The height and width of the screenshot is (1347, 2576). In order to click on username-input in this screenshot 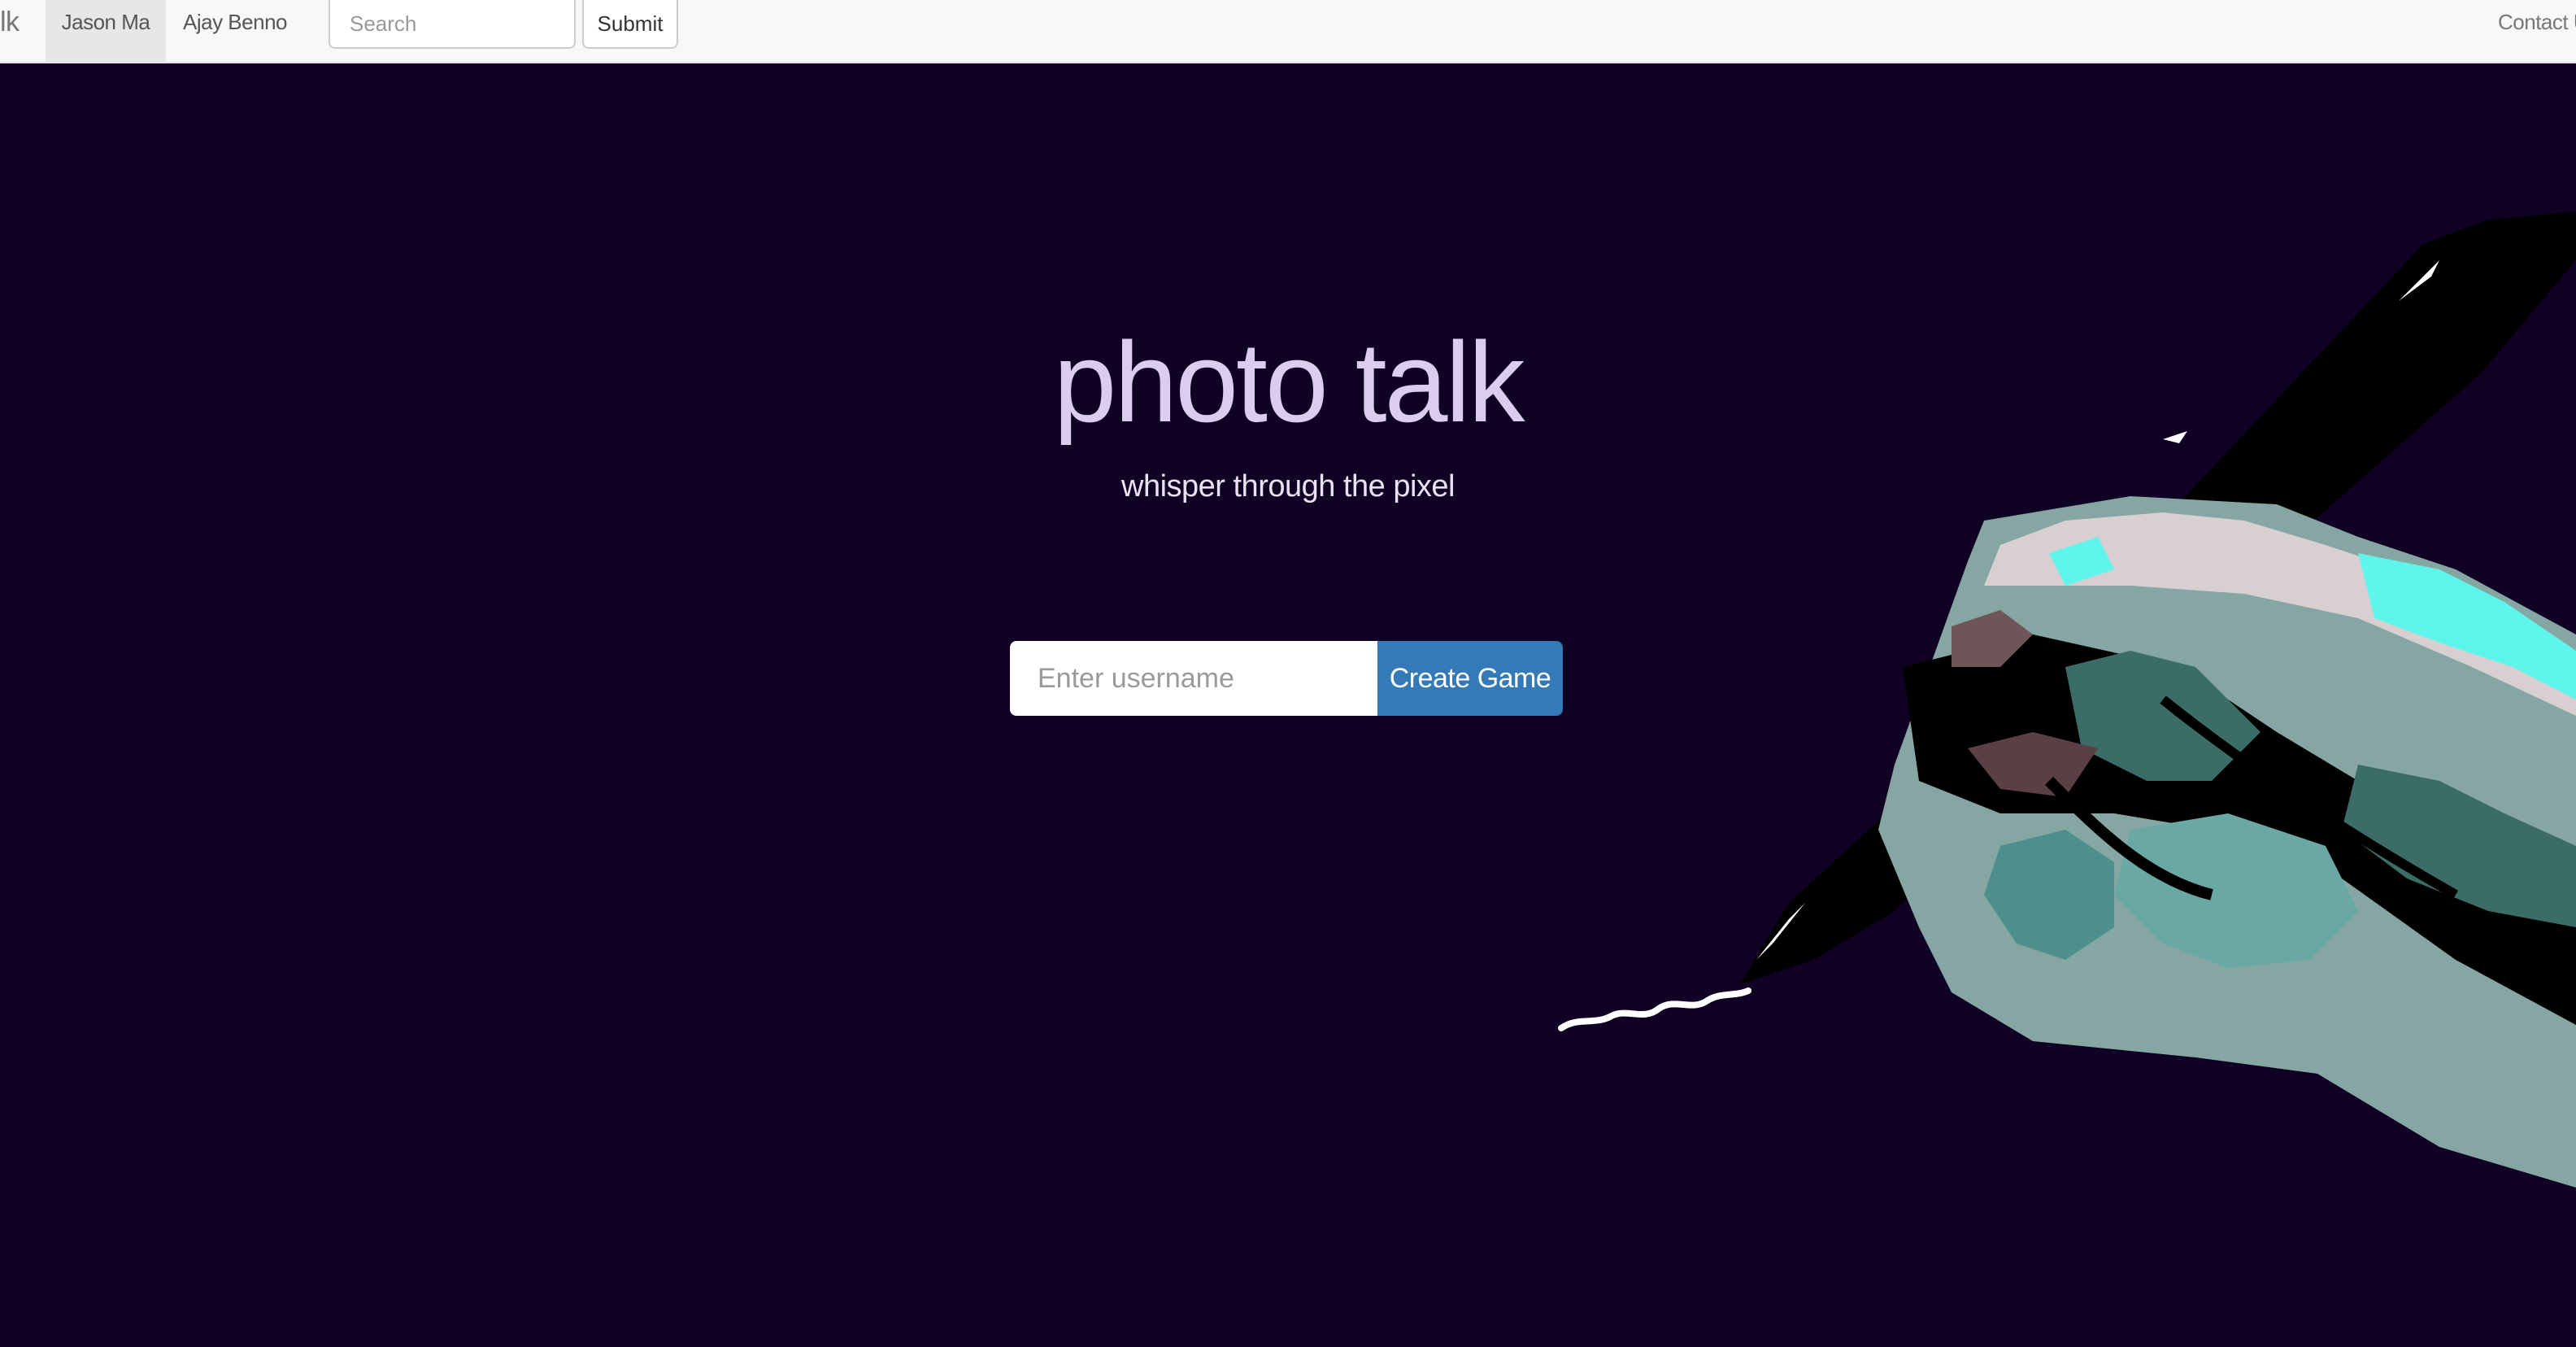, I will do `click(1193, 678)`.